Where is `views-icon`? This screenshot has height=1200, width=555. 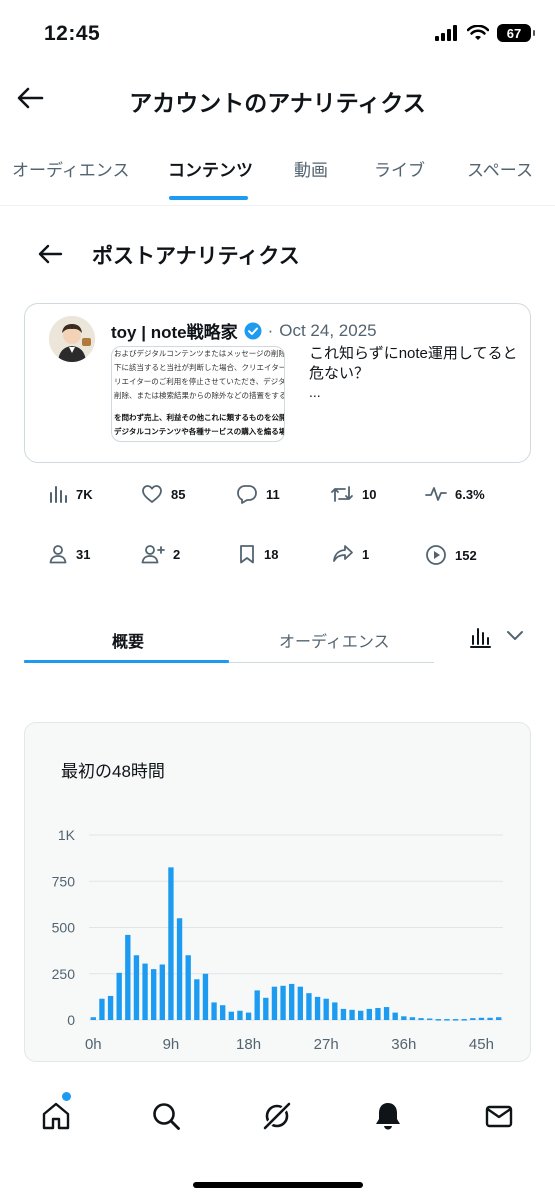 views-icon is located at coordinates (58, 494).